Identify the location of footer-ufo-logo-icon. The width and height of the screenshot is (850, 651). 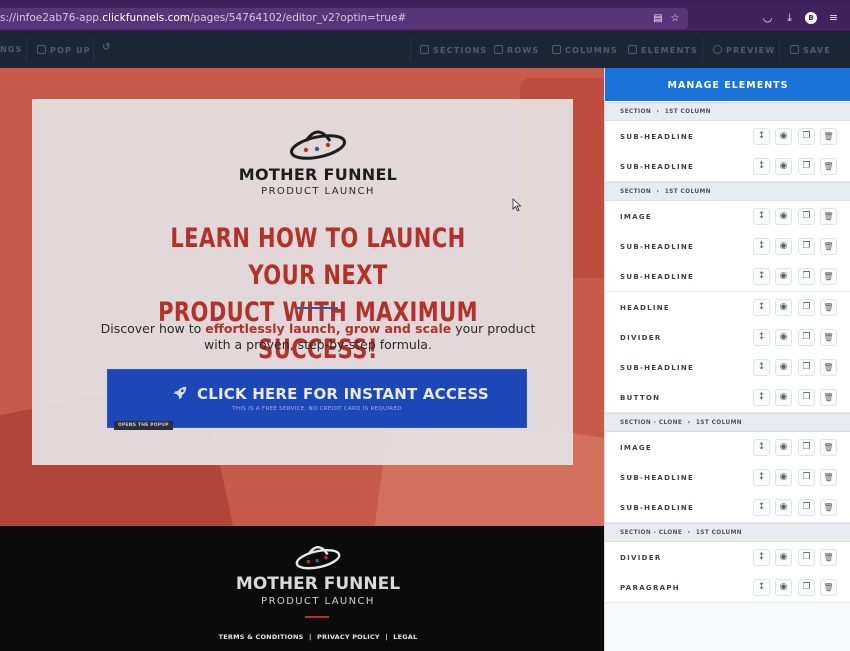
(318, 556).